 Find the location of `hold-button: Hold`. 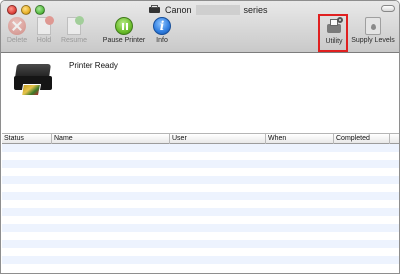

hold-button: Hold is located at coordinates (44, 30).